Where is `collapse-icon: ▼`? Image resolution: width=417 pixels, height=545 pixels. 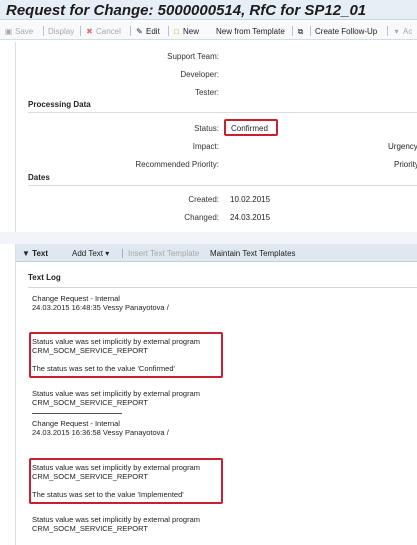
collapse-icon: ▼ is located at coordinates (26, 253).